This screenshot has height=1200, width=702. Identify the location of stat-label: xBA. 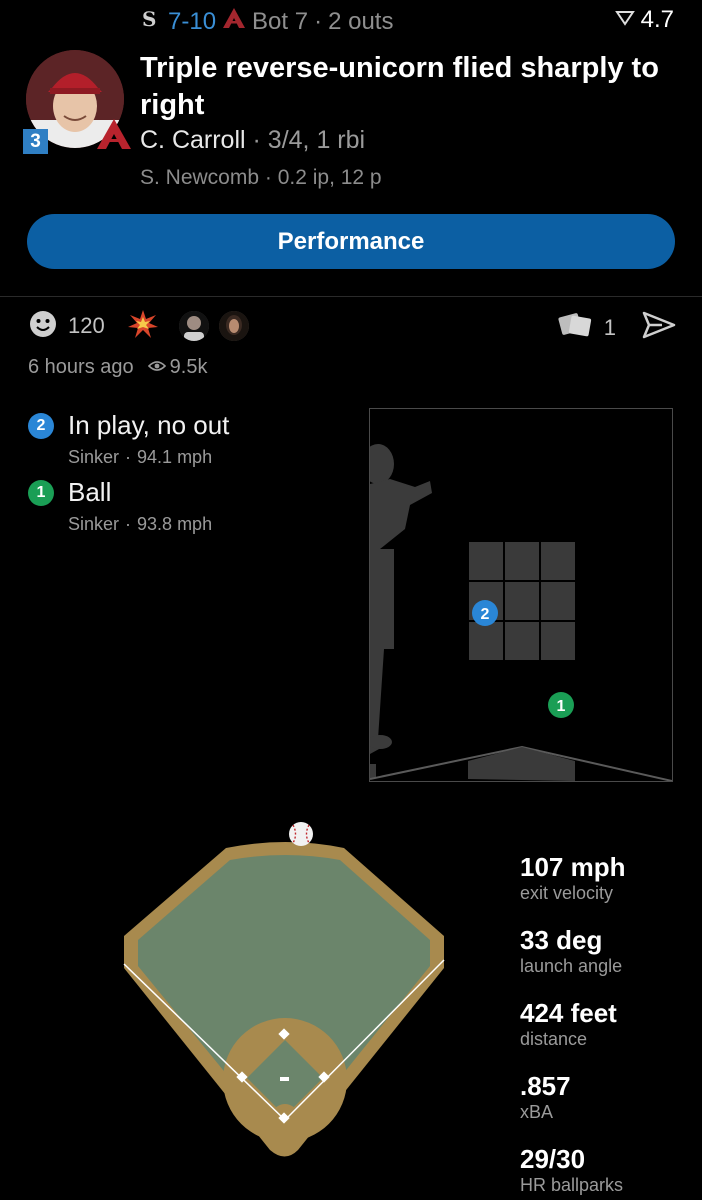
(537, 1112).